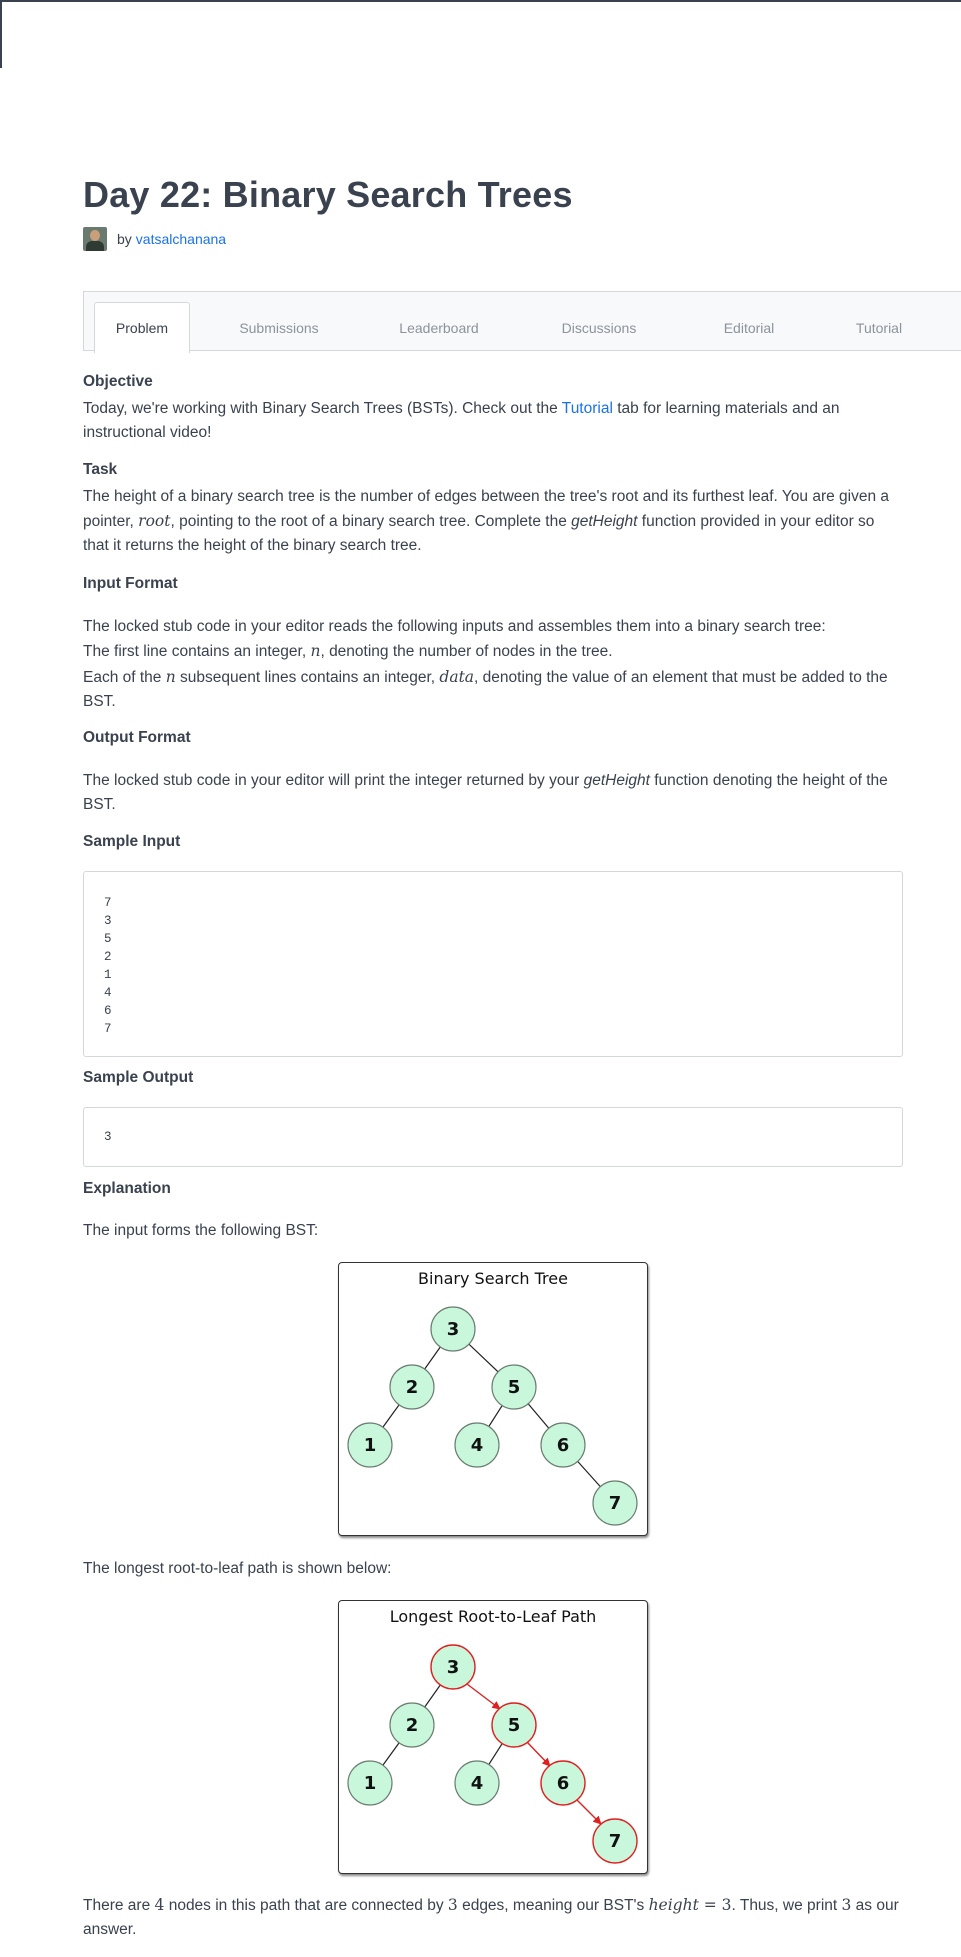 The height and width of the screenshot is (1957, 961). I want to click on num-nodes: 4, so click(159, 1905).